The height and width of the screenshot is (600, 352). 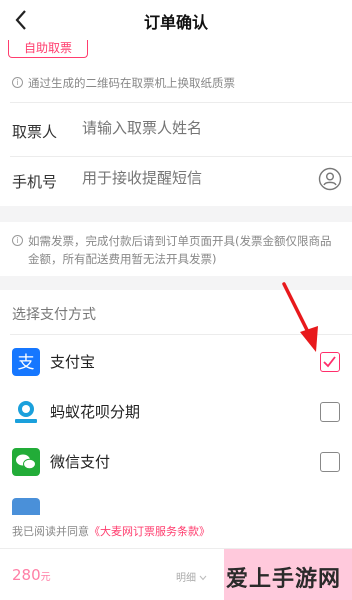 I want to click on payment-option-label: 支付宝, so click(x=73, y=362).